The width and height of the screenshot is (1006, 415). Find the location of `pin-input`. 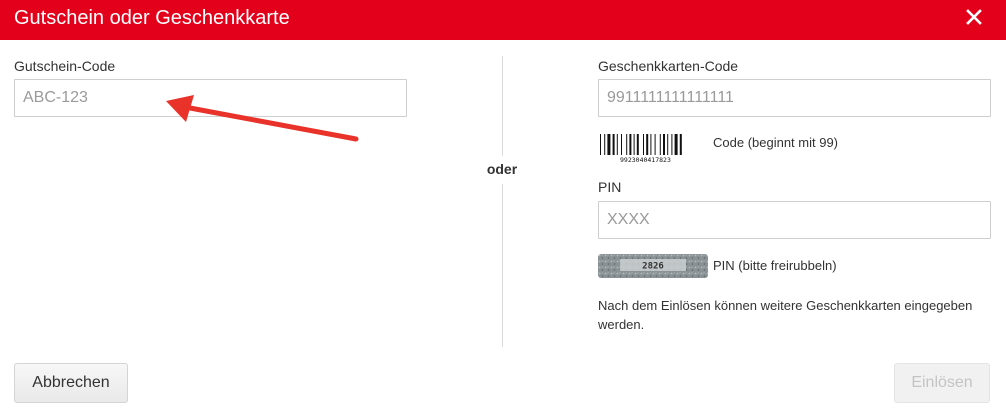

pin-input is located at coordinates (794, 220).